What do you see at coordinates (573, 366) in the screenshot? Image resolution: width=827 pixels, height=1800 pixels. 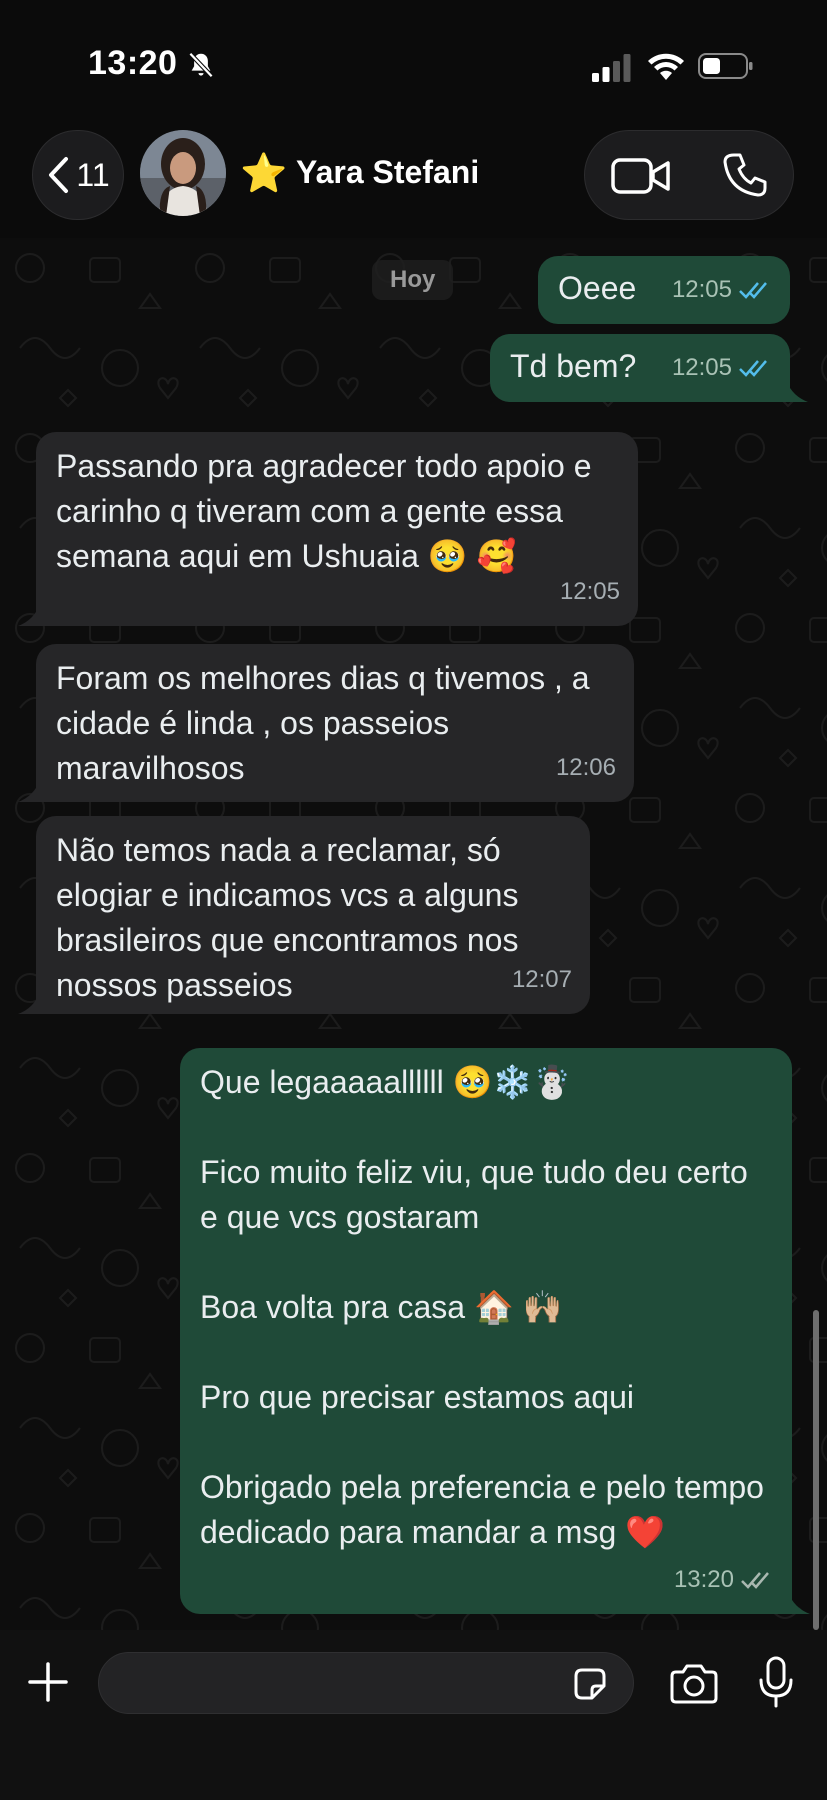 I see `message-text: Td bem?` at bounding box center [573, 366].